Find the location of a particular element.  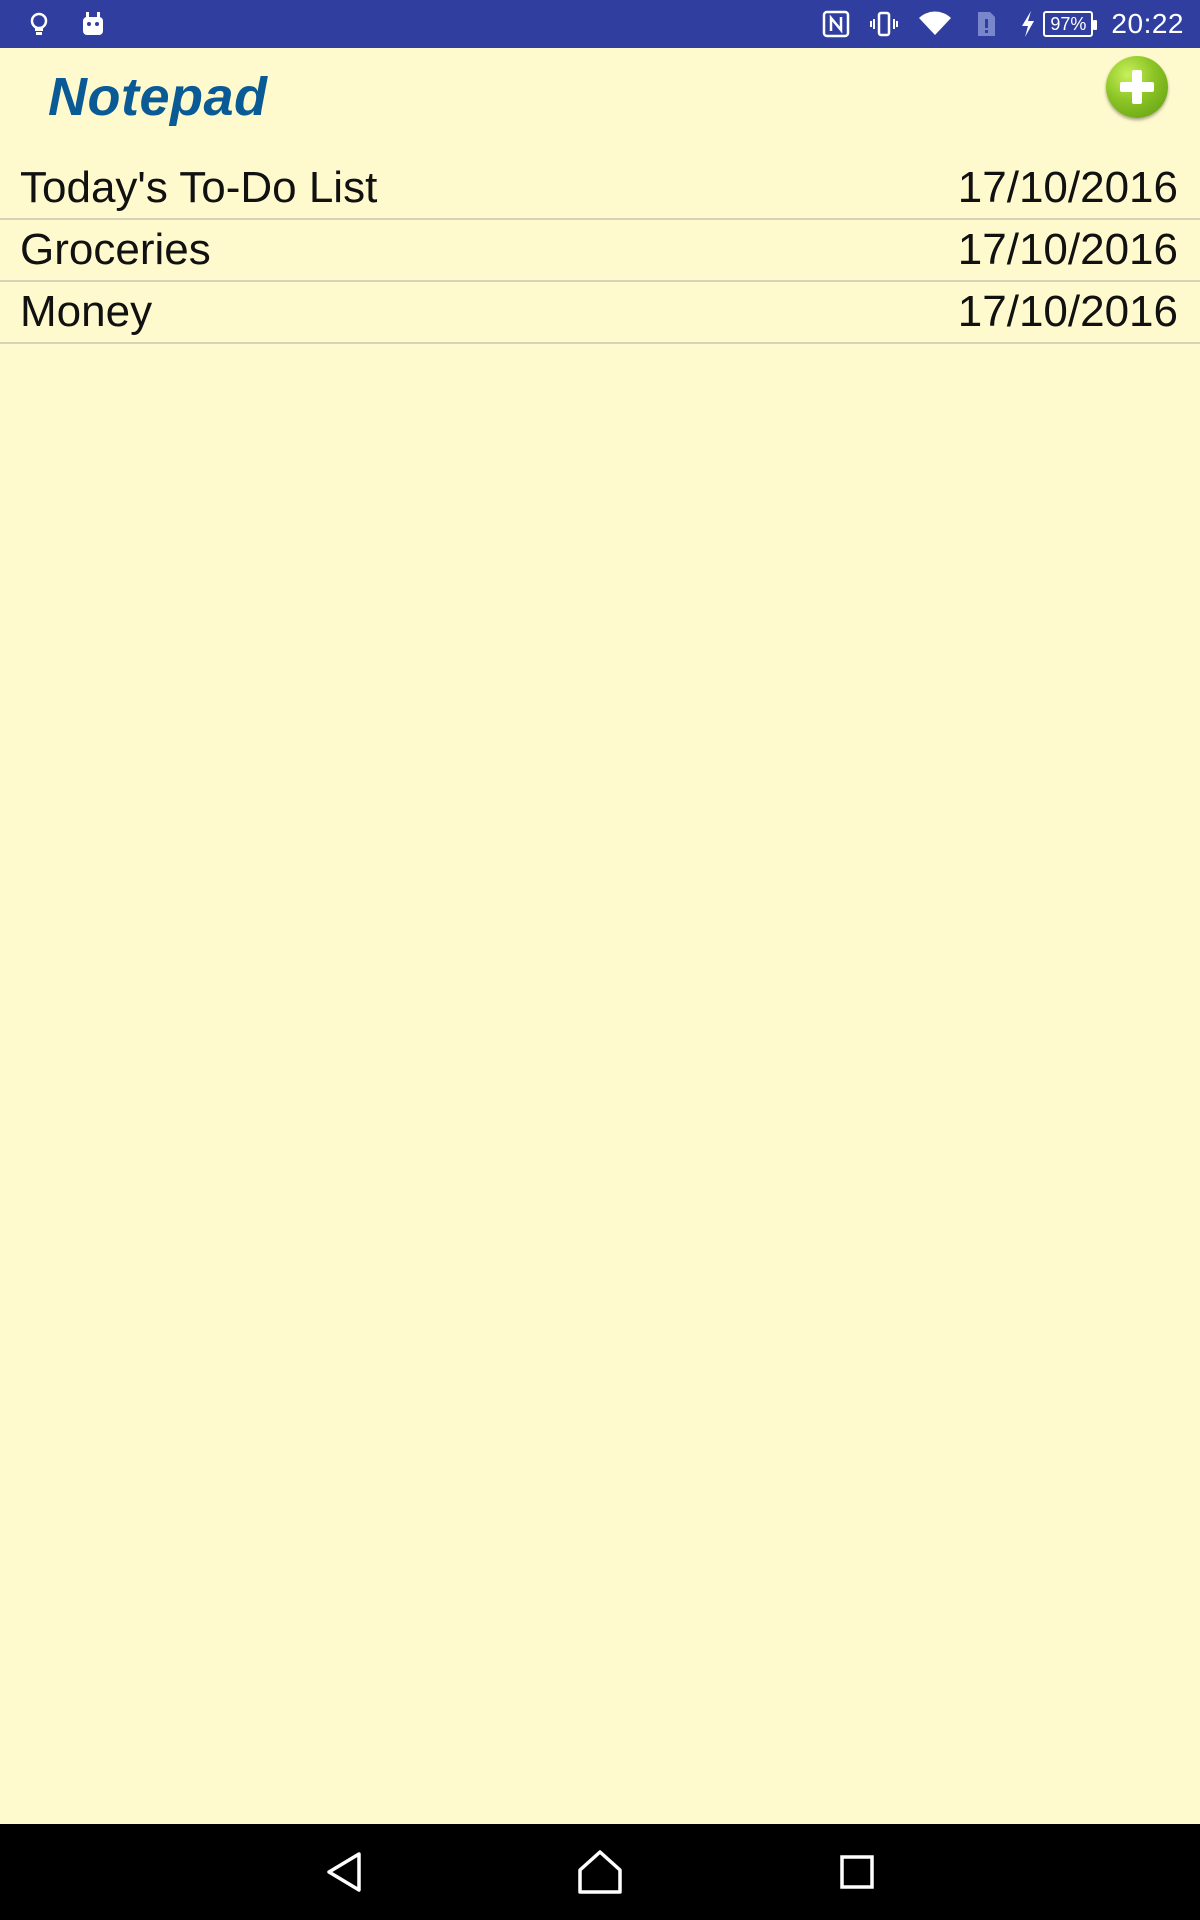

android-icon is located at coordinates (93, 24).